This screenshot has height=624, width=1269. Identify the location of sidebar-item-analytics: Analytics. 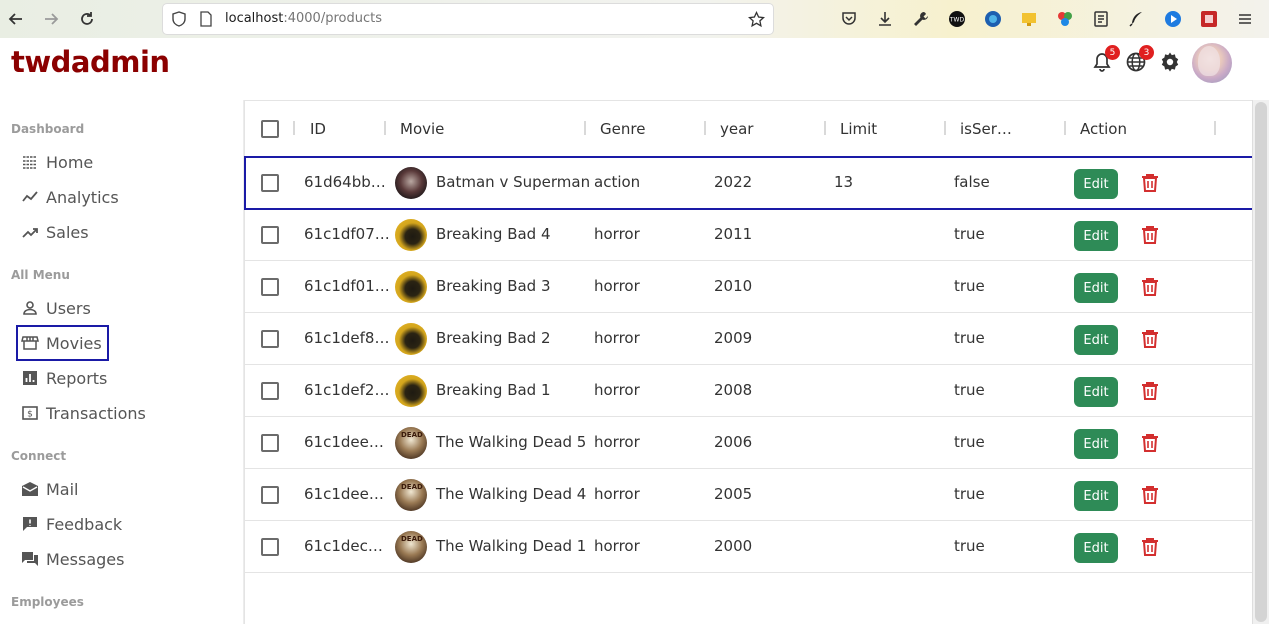
(69, 197).